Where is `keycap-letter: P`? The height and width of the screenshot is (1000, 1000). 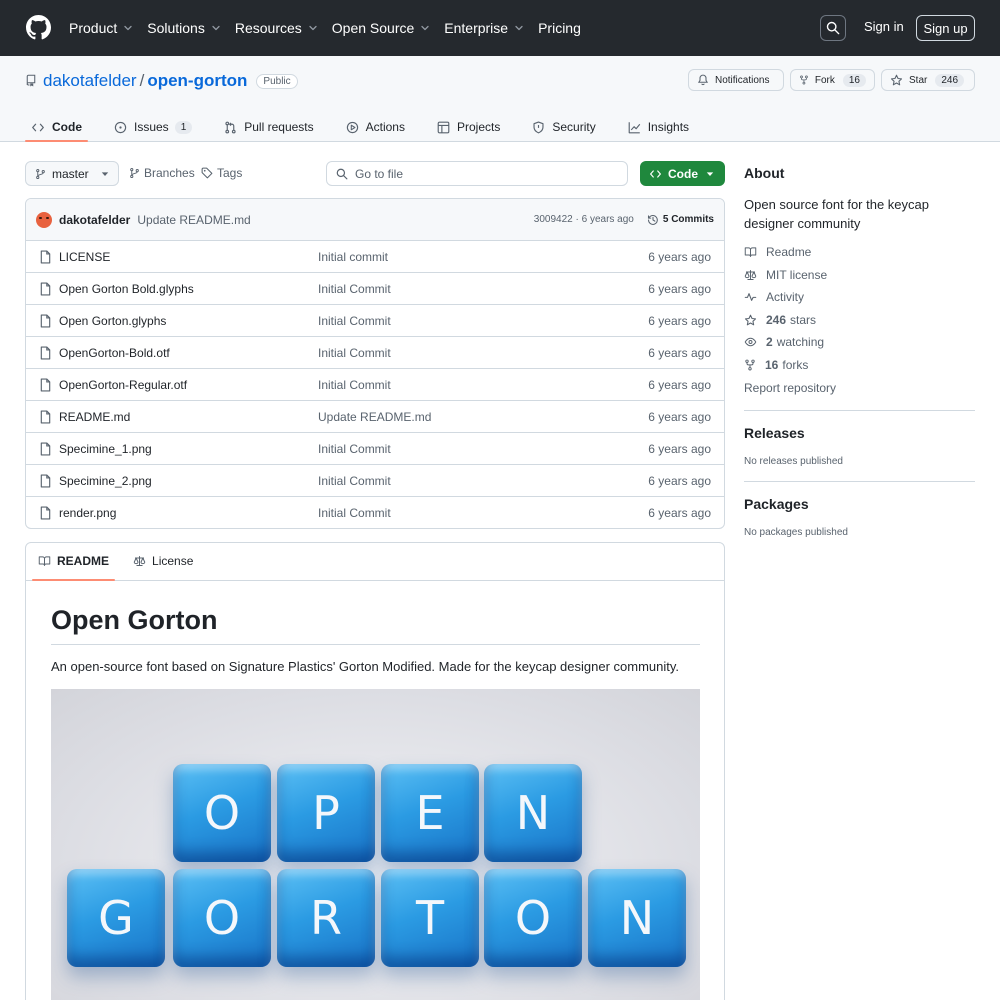
keycap-letter: P is located at coordinates (326, 813).